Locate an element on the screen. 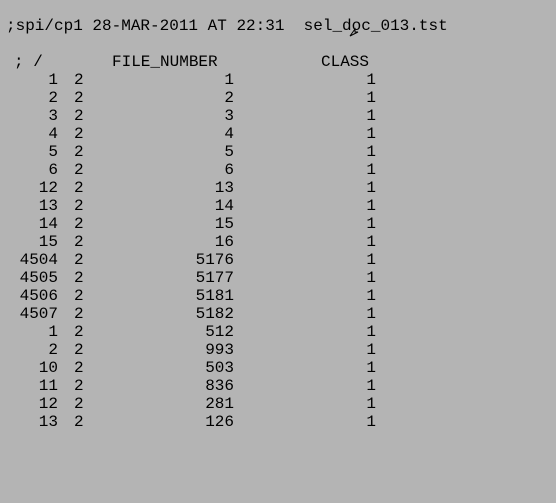 Image resolution: width=556 pixels, height=503 pixels. row-key: 14 is located at coordinates (48, 224).